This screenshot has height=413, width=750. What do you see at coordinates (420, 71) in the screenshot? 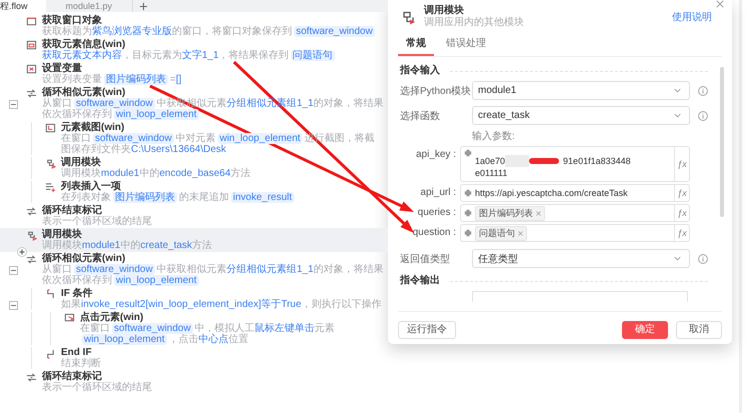
I see `section-title: 指令输入` at bounding box center [420, 71].